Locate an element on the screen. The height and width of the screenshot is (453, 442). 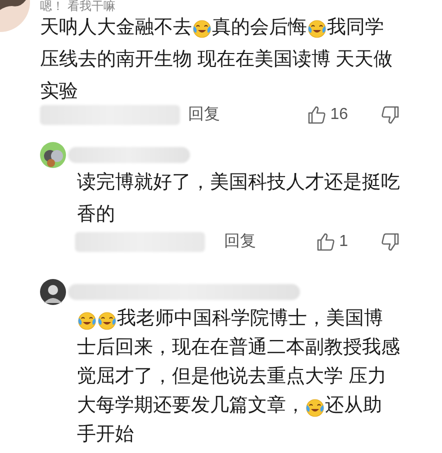
comment-text: 压线去的南开生物 现在在美国读博 天天做 is located at coordinates (216, 60).